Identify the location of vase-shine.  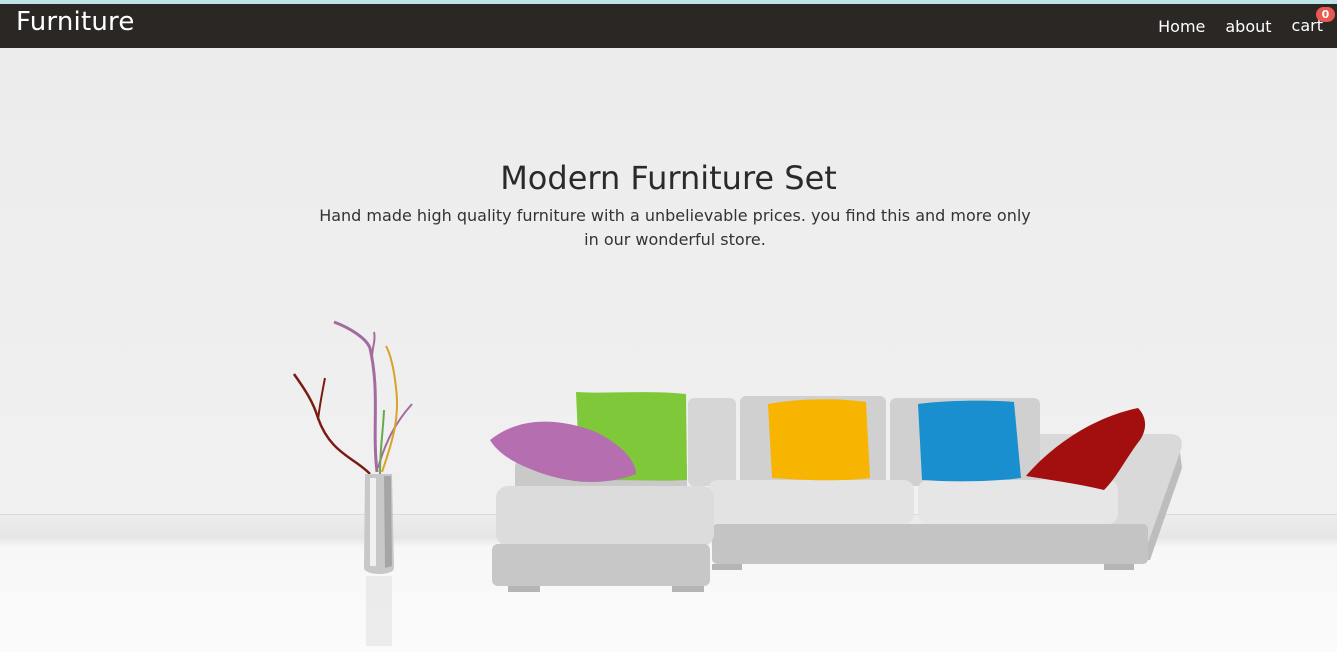
(373, 522).